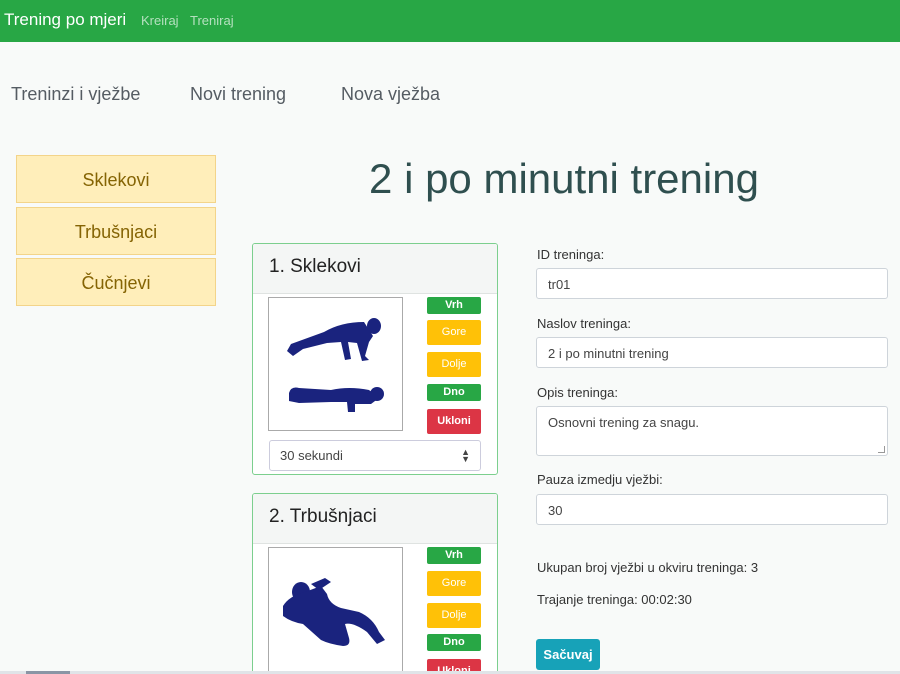 Image resolution: width=900 pixels, height=674 pixels. I want to click on page-title: 2 i po minutni trening, so click(564, 178).